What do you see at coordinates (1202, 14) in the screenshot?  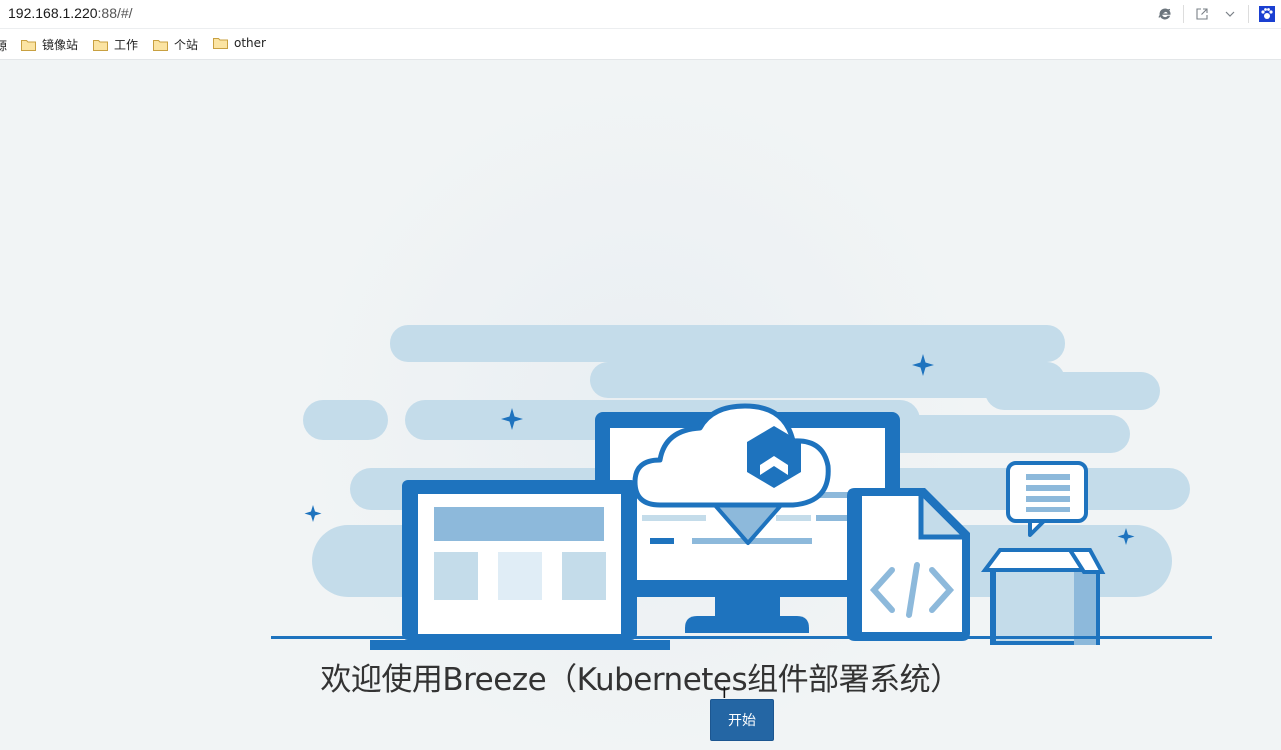 I see `share-icon` at bounding box center [1202, 14].